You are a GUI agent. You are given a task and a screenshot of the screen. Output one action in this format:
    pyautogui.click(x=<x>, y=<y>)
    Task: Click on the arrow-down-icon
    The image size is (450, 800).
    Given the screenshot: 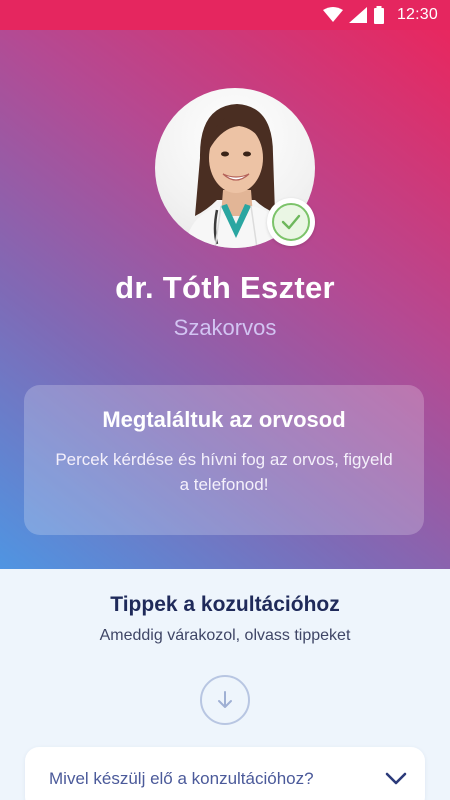 What is the action you would take?
    pyautogui.click(x=225, y=699)
    